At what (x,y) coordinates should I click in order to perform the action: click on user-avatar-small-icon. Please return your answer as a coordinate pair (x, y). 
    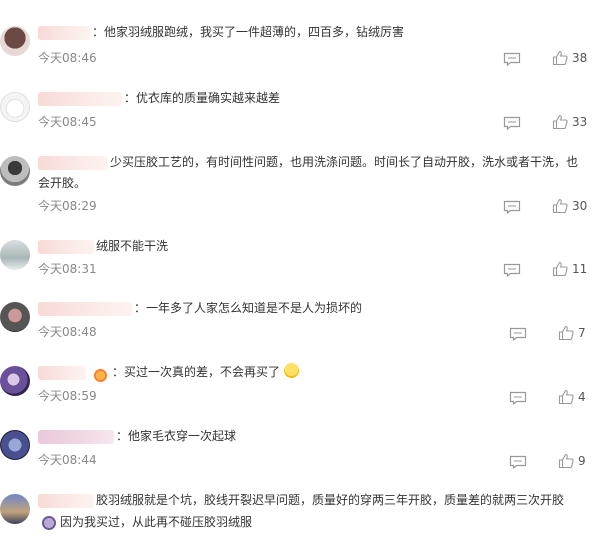
    Looking at the image, I should click on (49, 523).